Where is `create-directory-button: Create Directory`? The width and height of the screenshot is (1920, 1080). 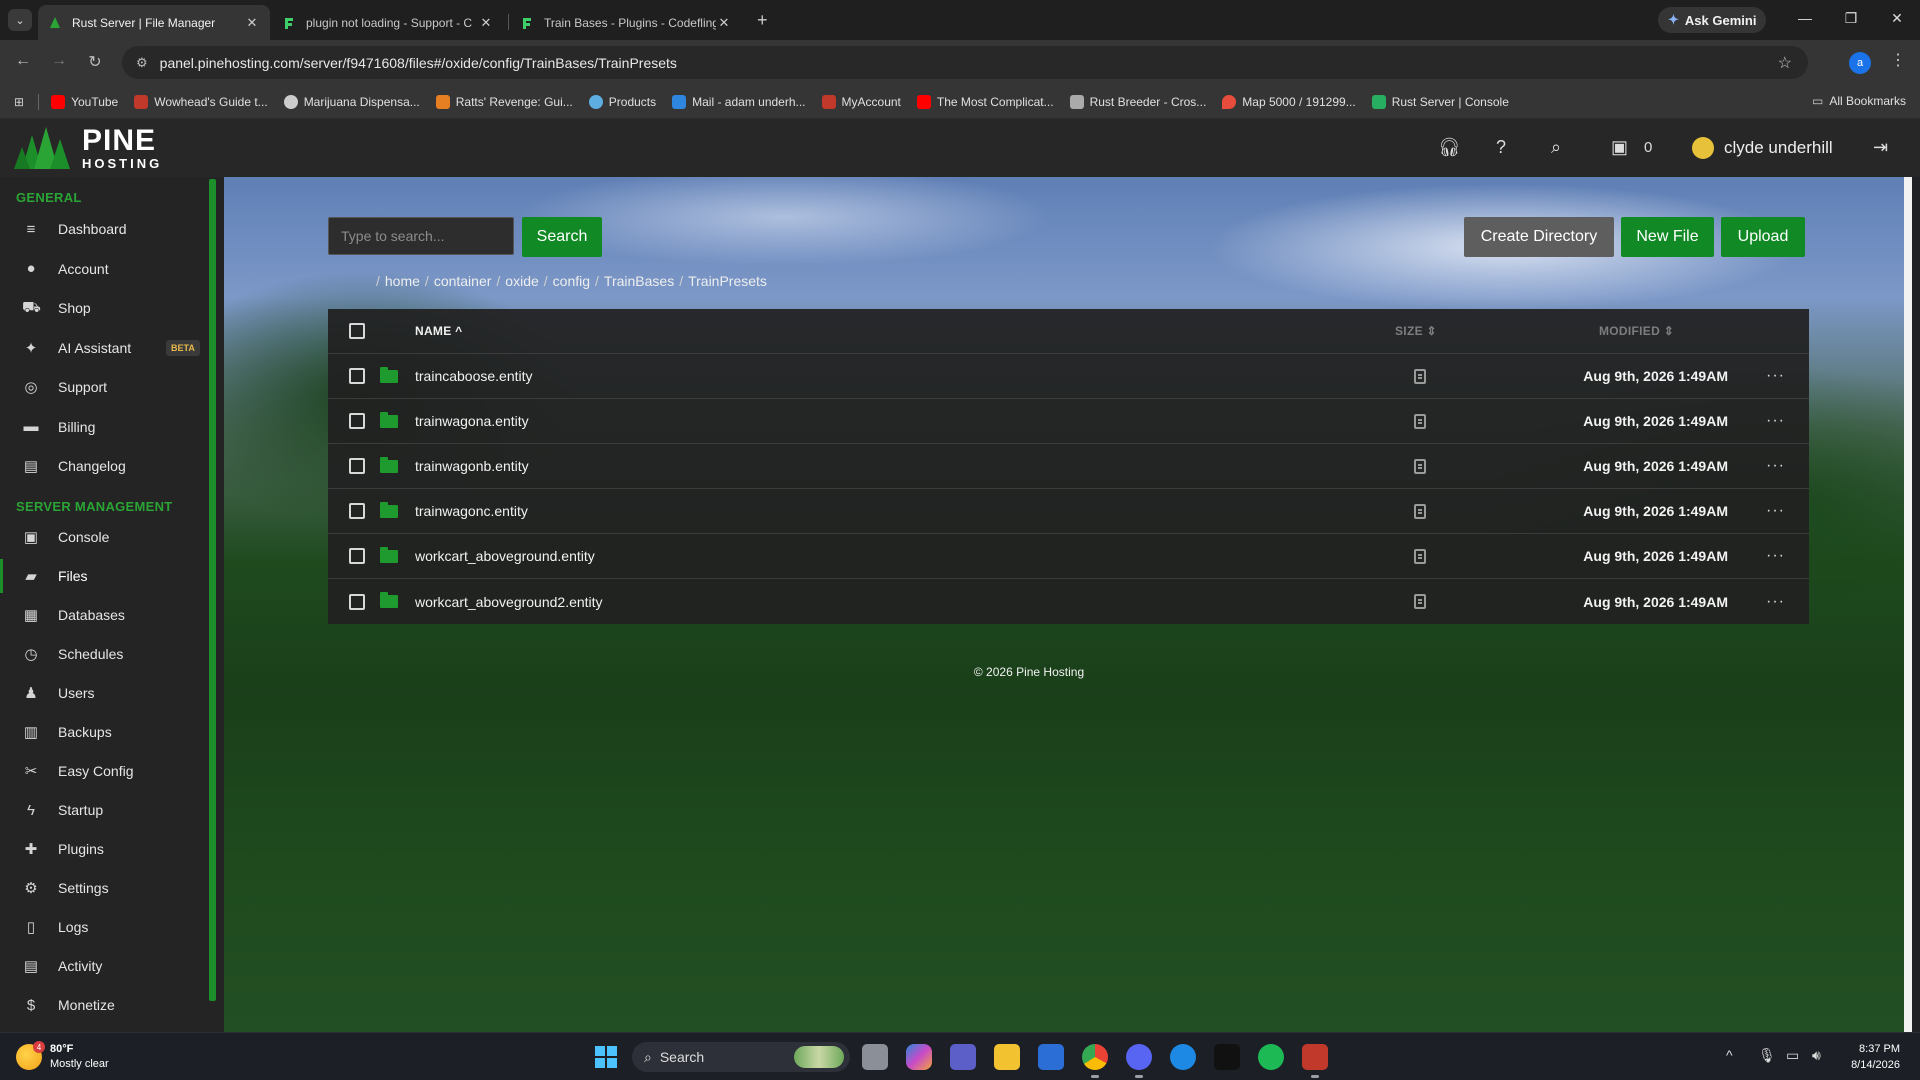
create-directory-button: Create Directory is located at coordinates (1539, 237).